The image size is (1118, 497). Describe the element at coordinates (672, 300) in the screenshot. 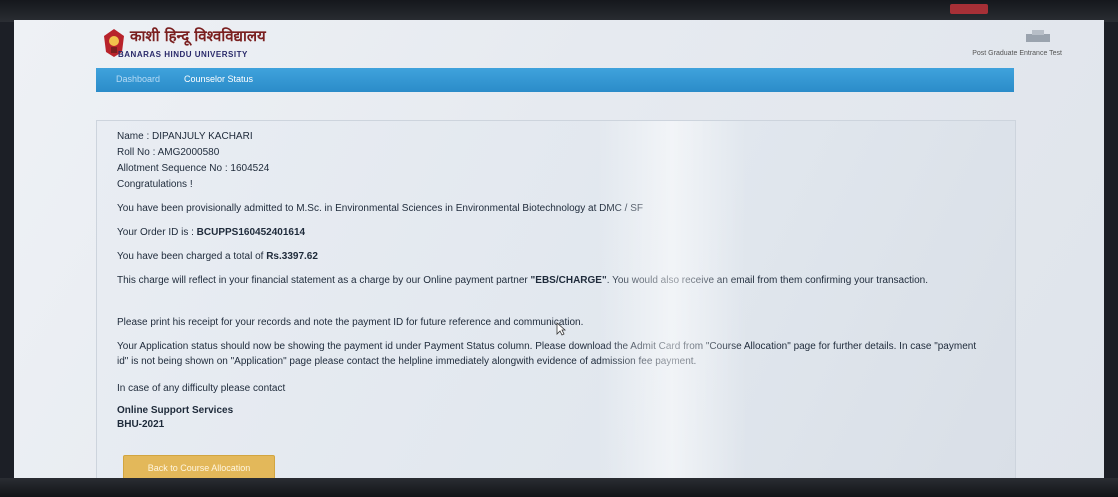

I see `screen-glare` at that location.